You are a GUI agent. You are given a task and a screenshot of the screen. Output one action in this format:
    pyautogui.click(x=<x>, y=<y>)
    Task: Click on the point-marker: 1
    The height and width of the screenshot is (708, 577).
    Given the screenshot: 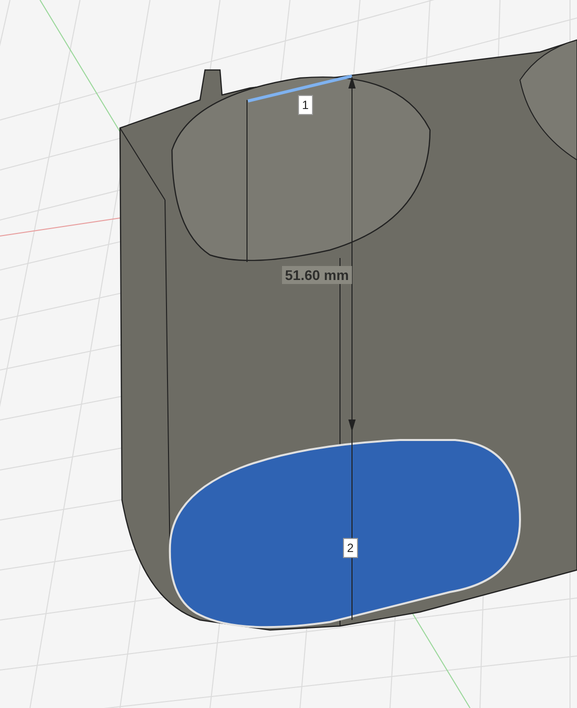 What is the action you would take?
    pyautogui.click(x=305, y=105)
    